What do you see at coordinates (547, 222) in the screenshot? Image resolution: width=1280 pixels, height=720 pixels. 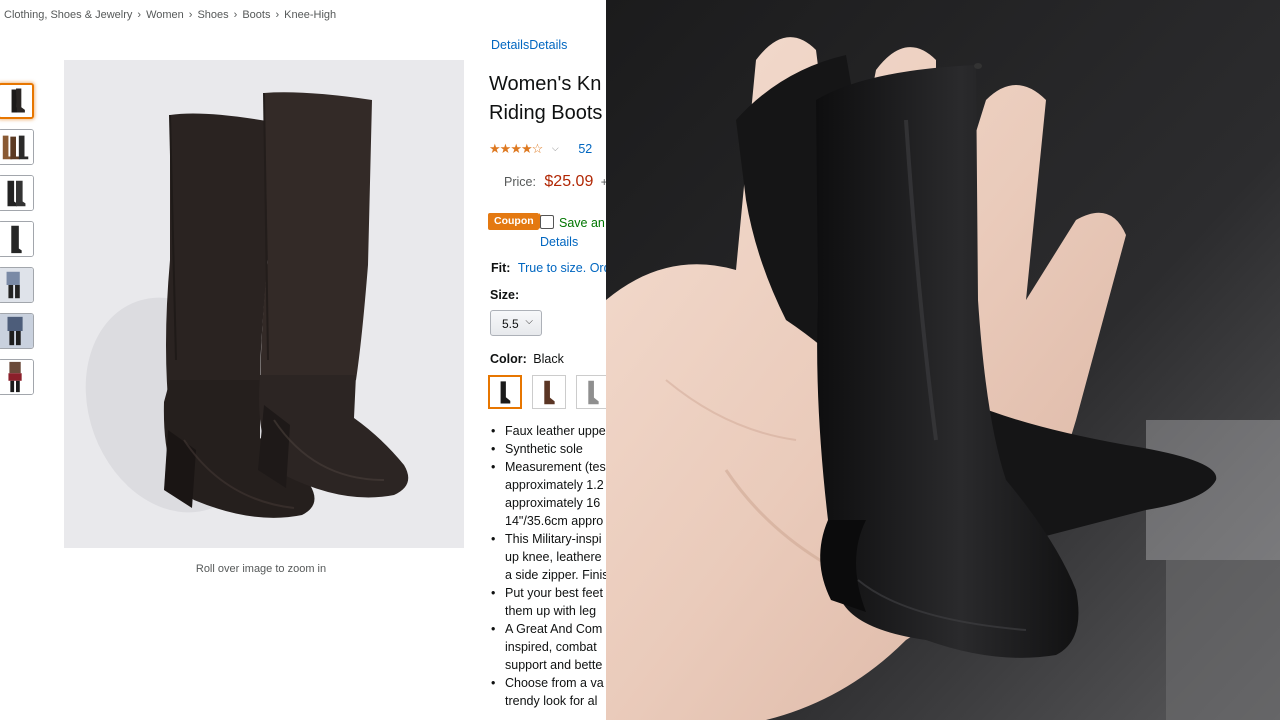 I see `coupon-checkbox` at bounding box center [547, 222].